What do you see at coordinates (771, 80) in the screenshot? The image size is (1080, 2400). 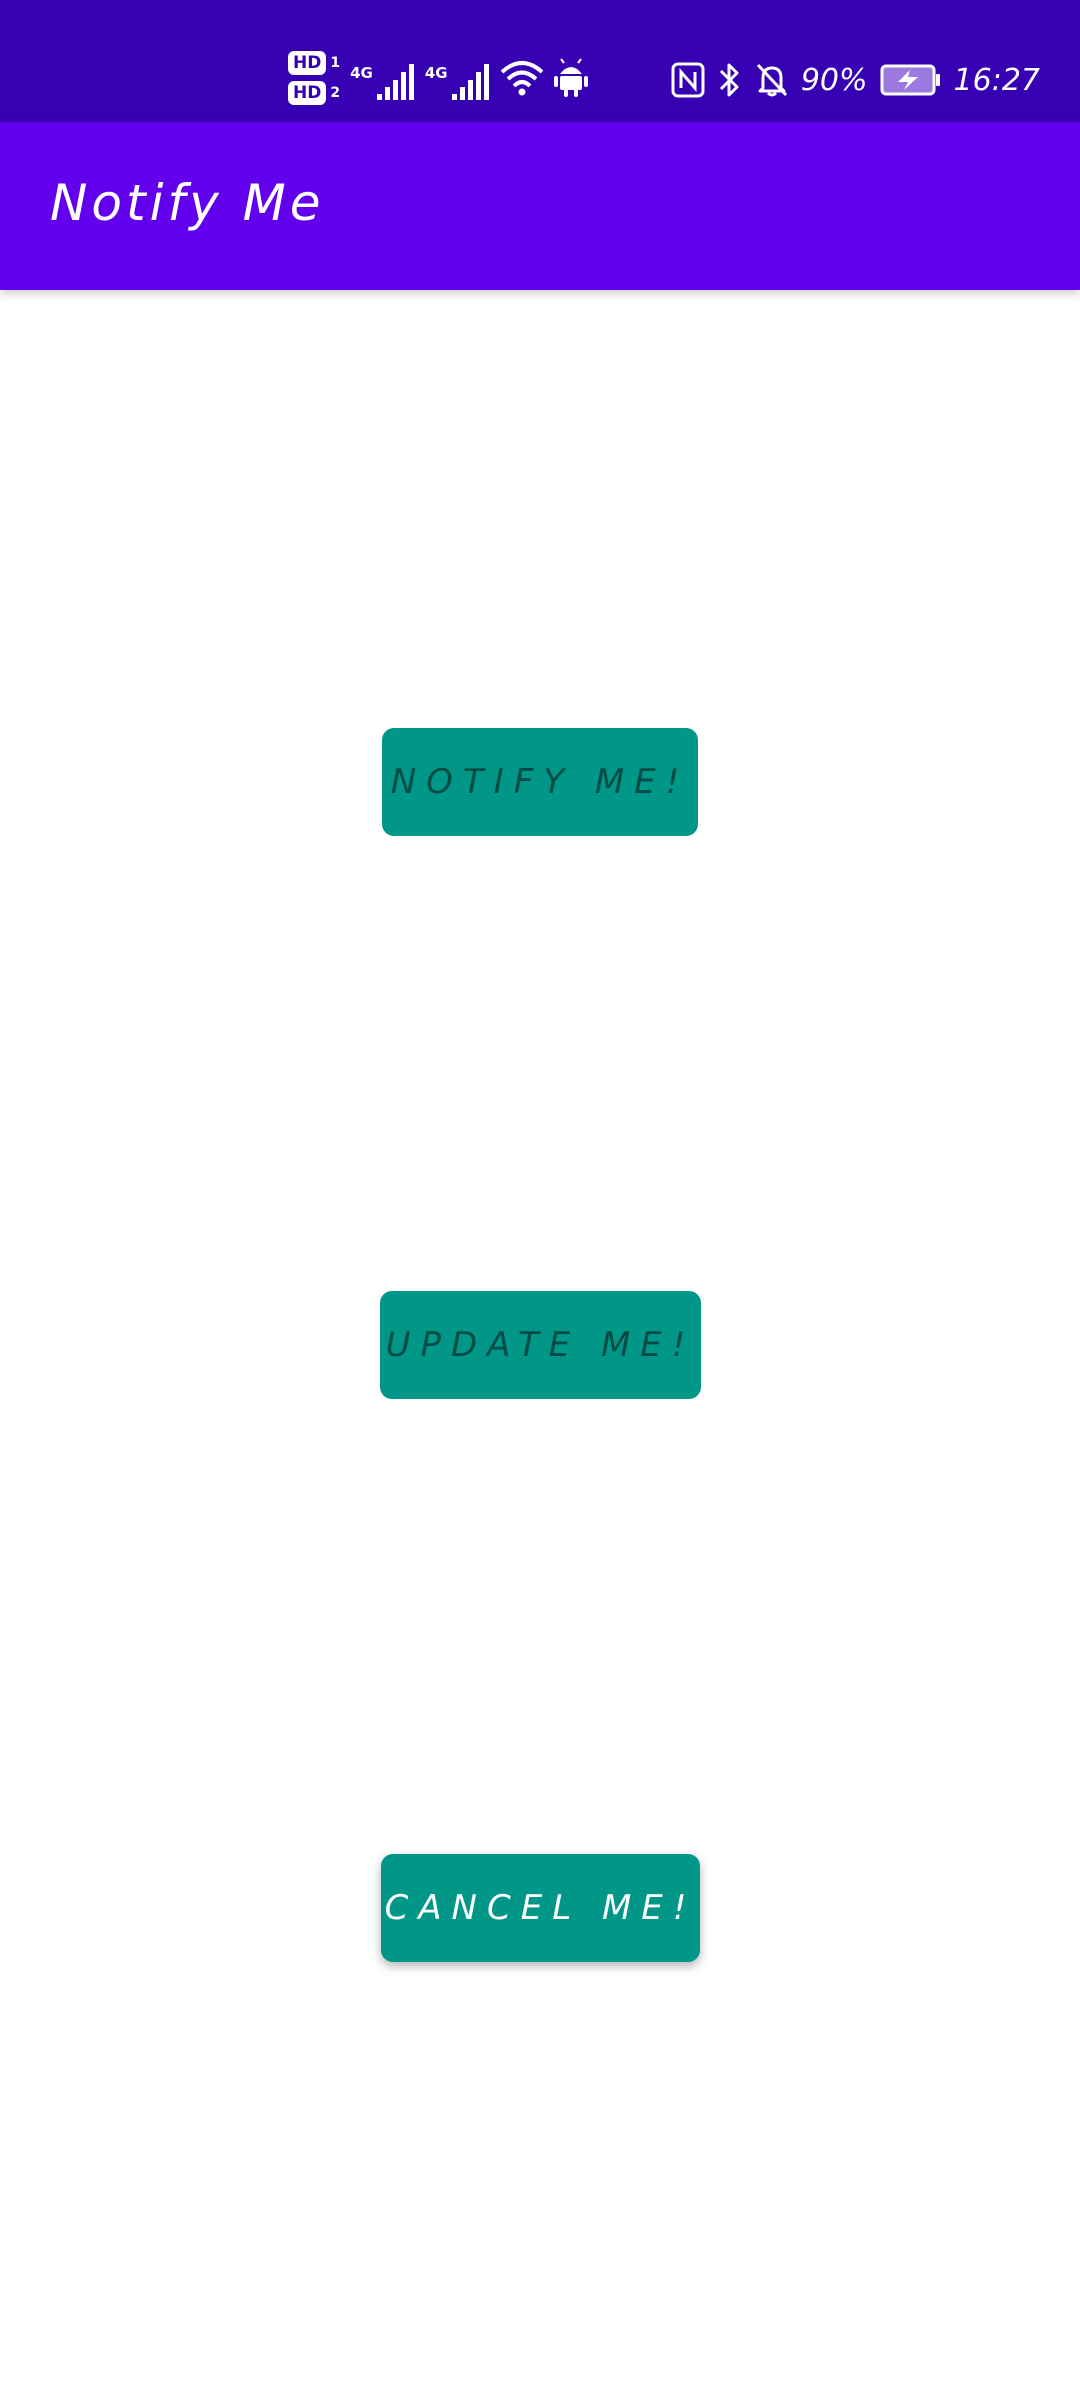 I see `bell-off-icon` at bounding box center [771, 80].